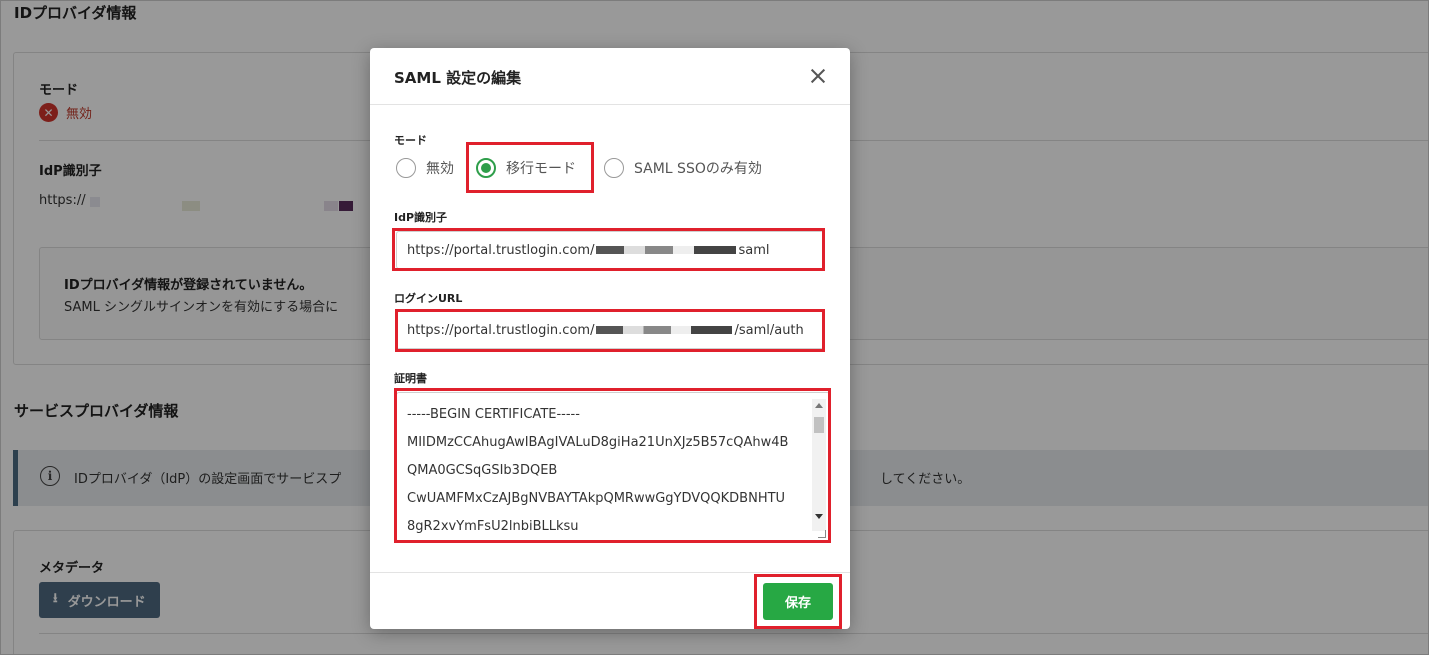  I want to click on cert-line: 8gR2xvYmFsU2lnbiBLLksu, so click(493, 526).